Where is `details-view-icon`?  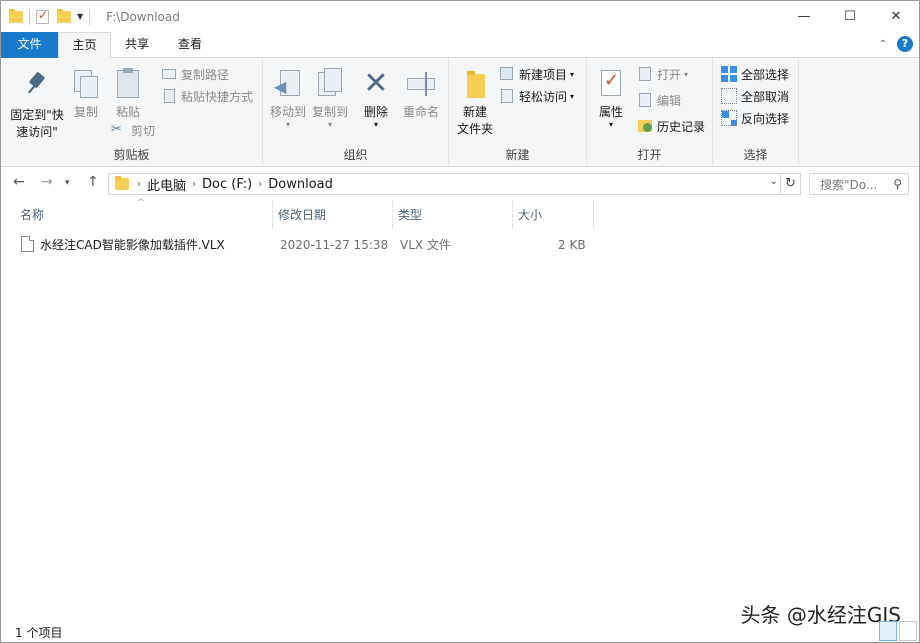
details-view-icon is located at coordinates (888, 631).